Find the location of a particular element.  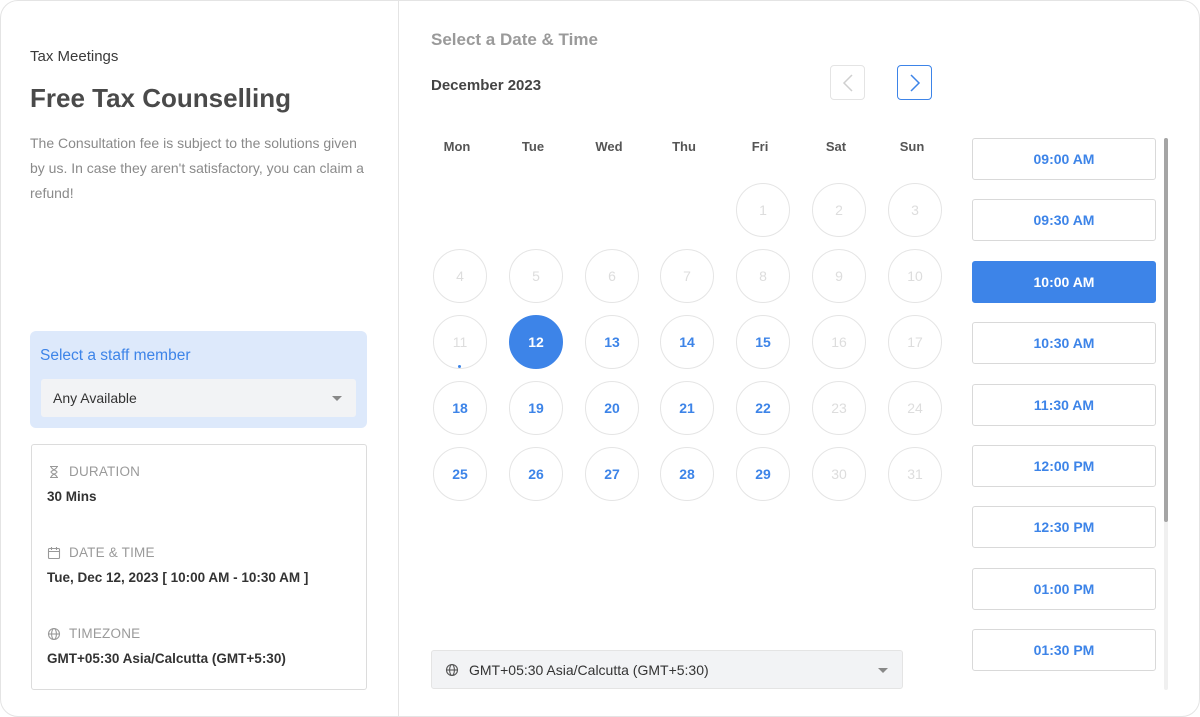

calendar-day: 20 is located at coordinates (612, 408).